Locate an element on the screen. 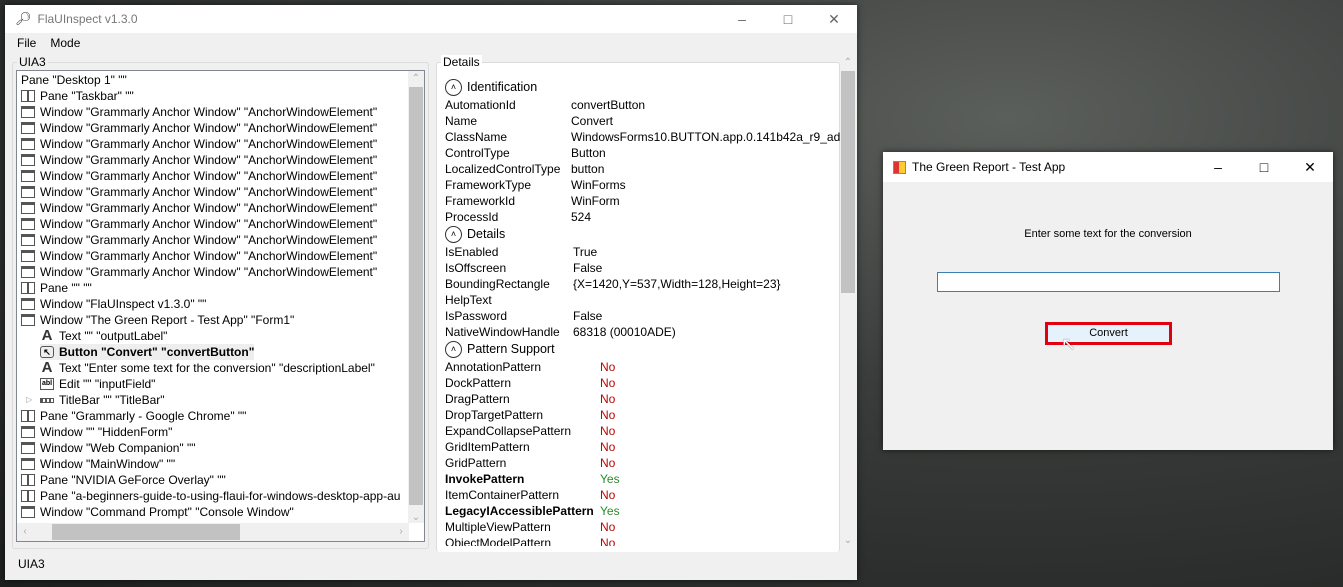 The image size is (1343, 587). section-header: ˄ Pattern Support is located at coordinates (500, 349).